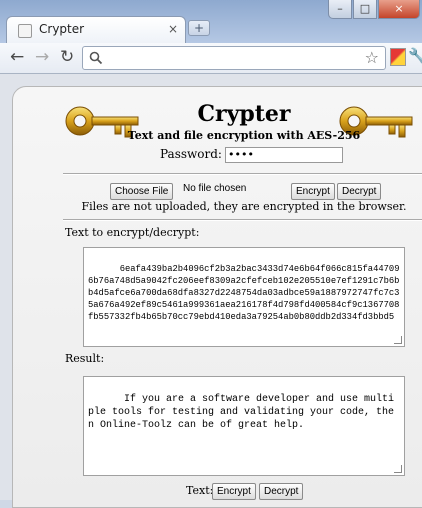 The height and width of the screenshot is (508, 422). What do you see at coordinates (132, 232) in the screenshot?
I see `input-label: Text to encrypt/decrypt:` at bounding box center [132, 232].